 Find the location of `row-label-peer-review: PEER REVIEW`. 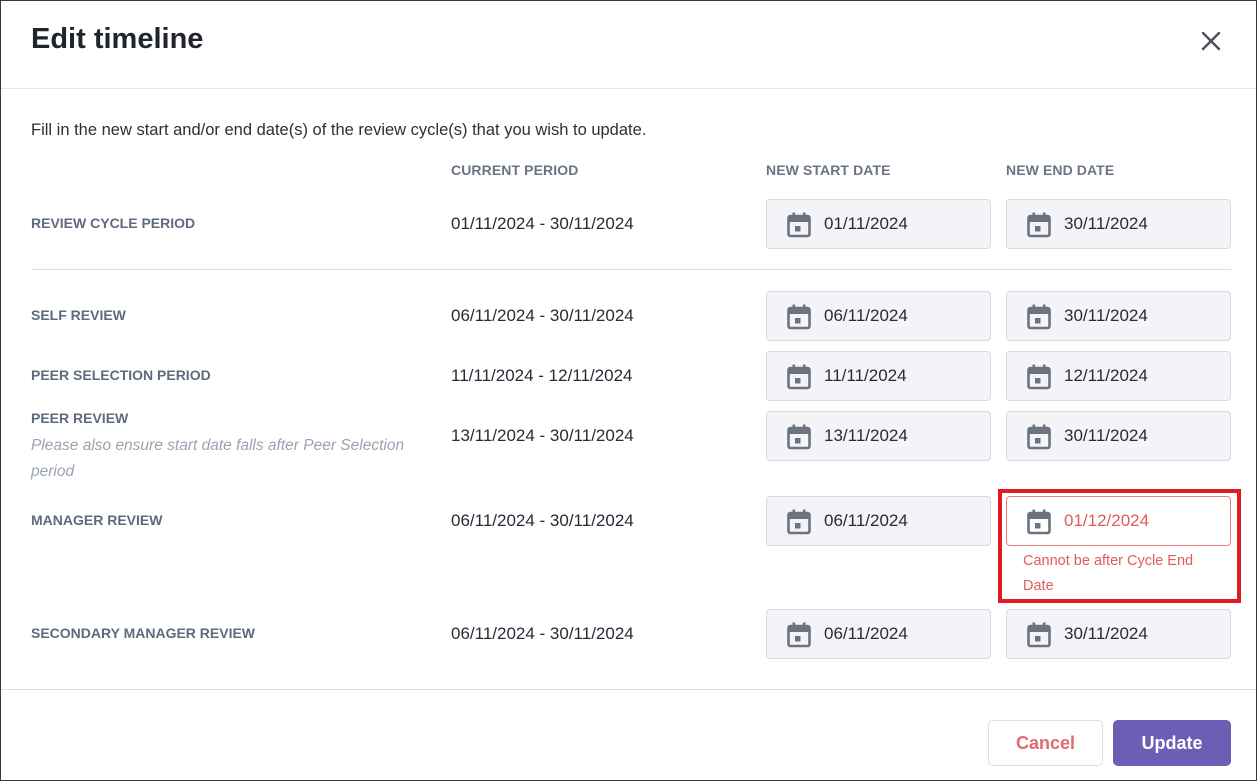

row-label-peer-review: PEER REVIEW is located at coordinates (80, 418).